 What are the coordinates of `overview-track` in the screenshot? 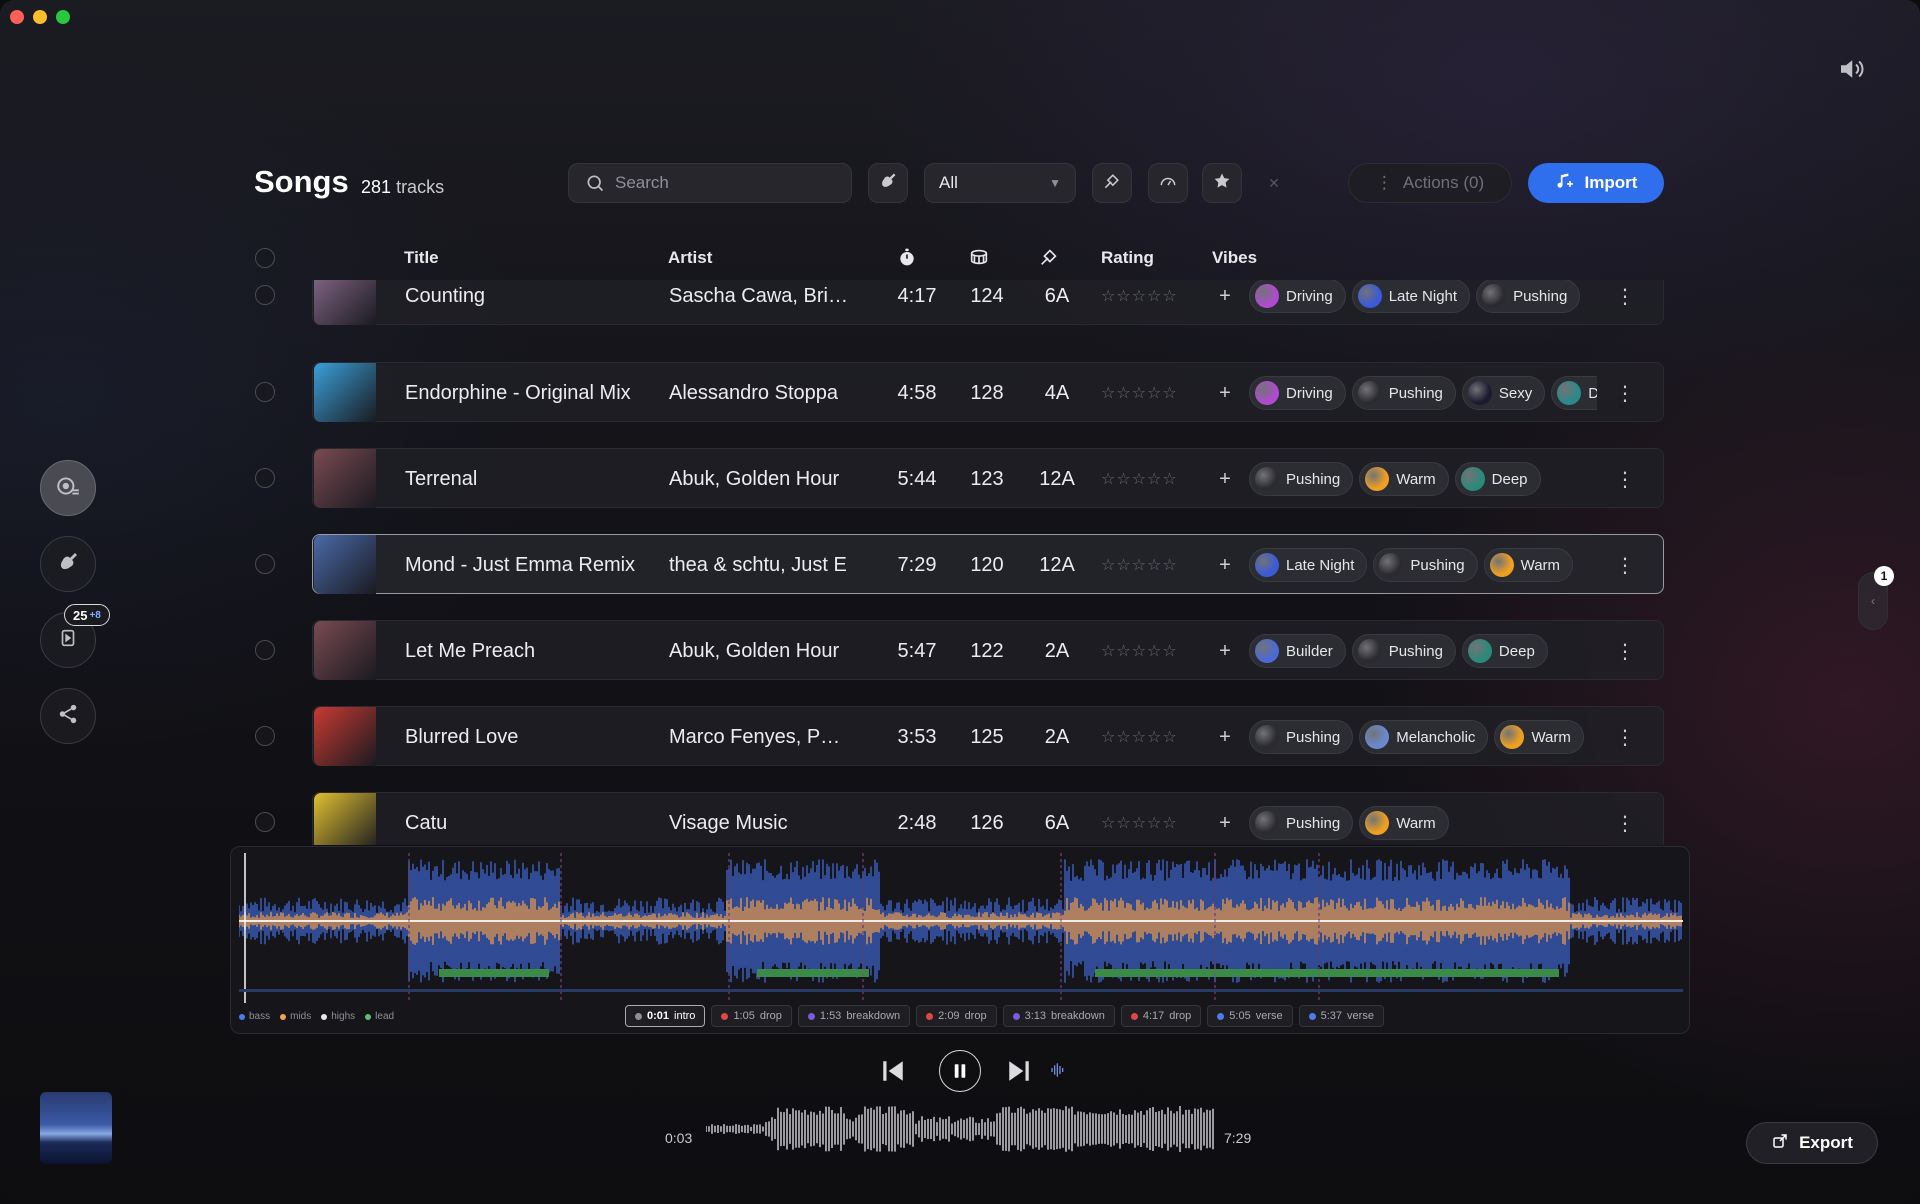 It's located at (961, 990).